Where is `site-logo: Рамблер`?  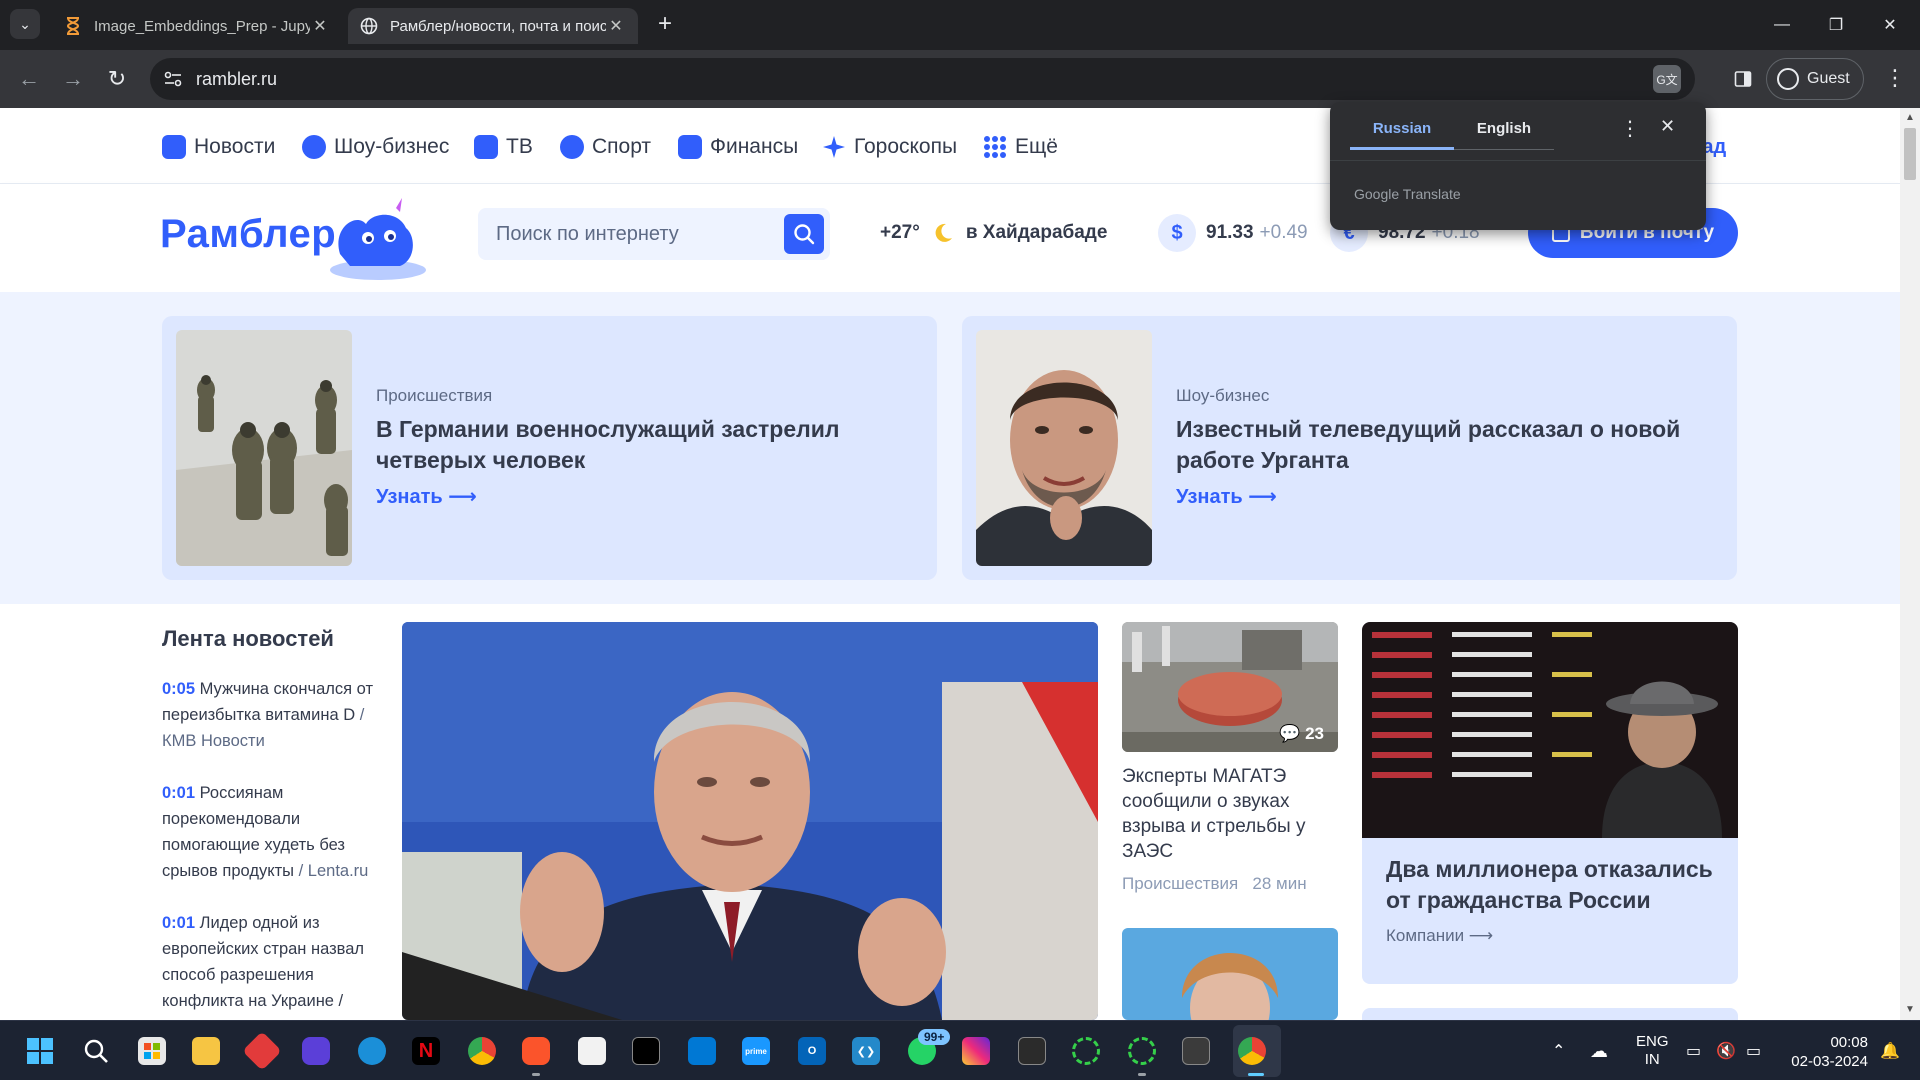
site-logo: Рамблер is located at coordinates (248, 234).